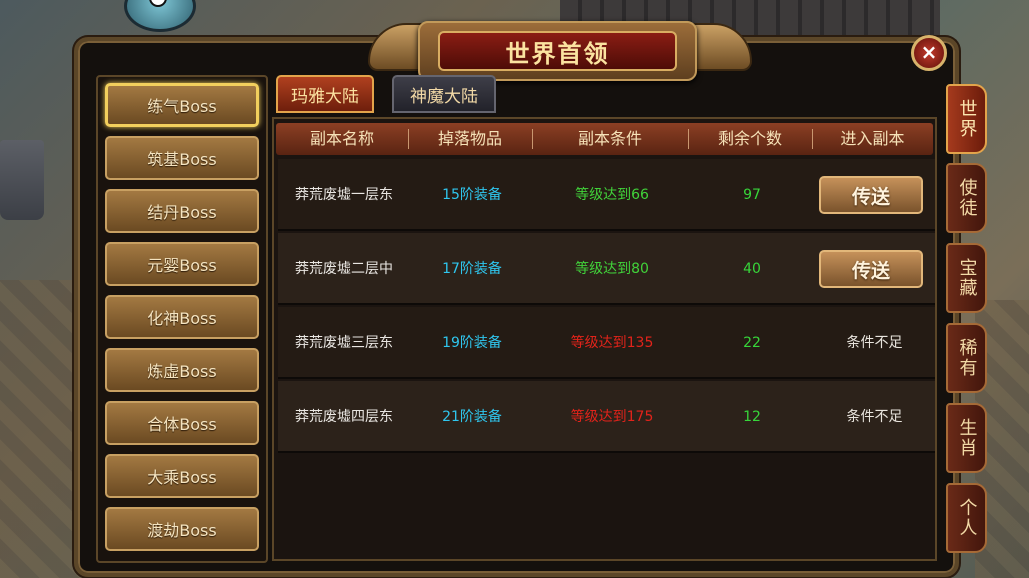 This screenshot has width=1029, height=578. What do you see at coordinates (472, 417) in the screenshot?
I see `drop-item: 21阶装备` at bounding box center [472, 417].